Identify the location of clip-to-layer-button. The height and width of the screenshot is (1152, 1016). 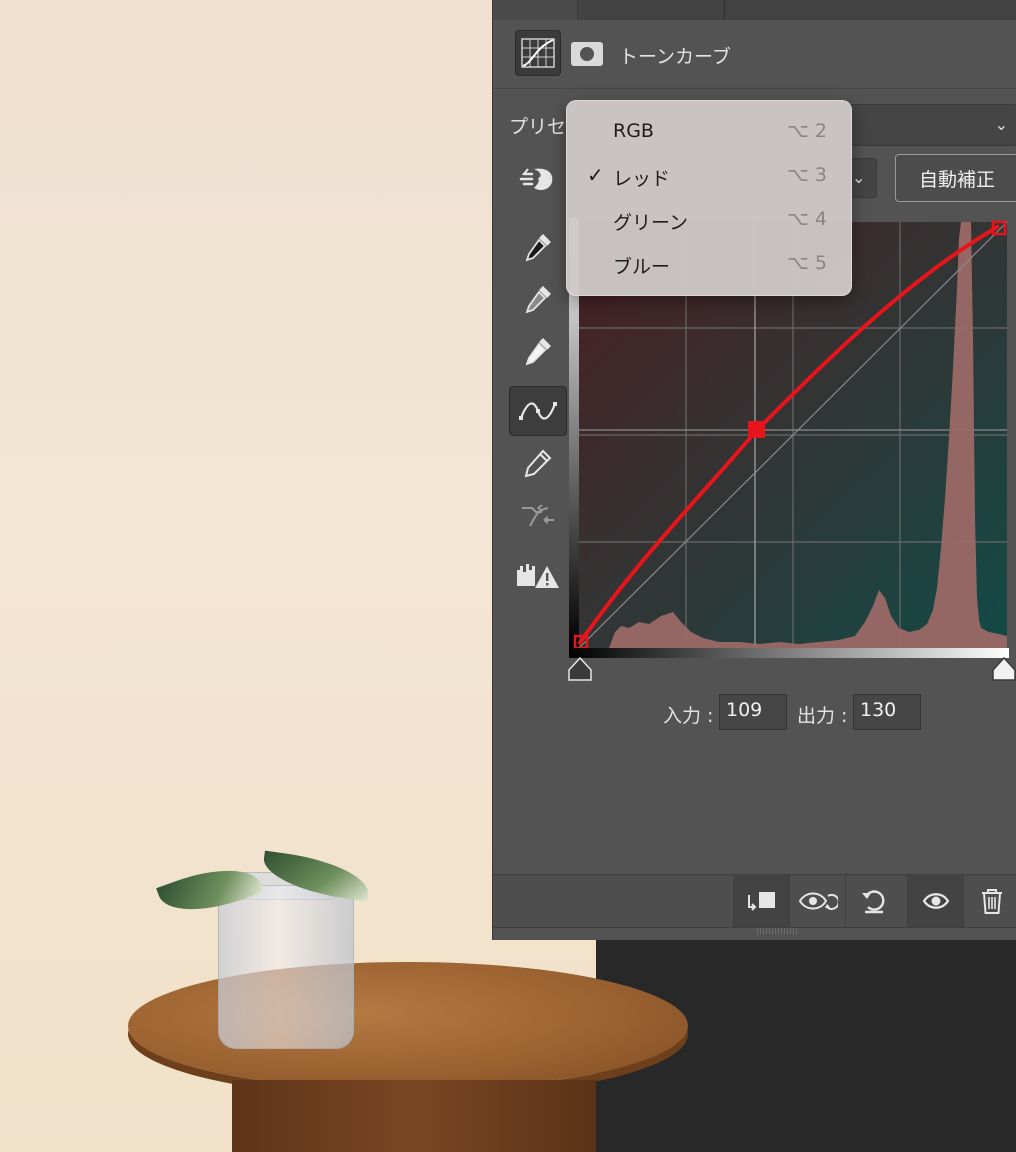
(761, 901).